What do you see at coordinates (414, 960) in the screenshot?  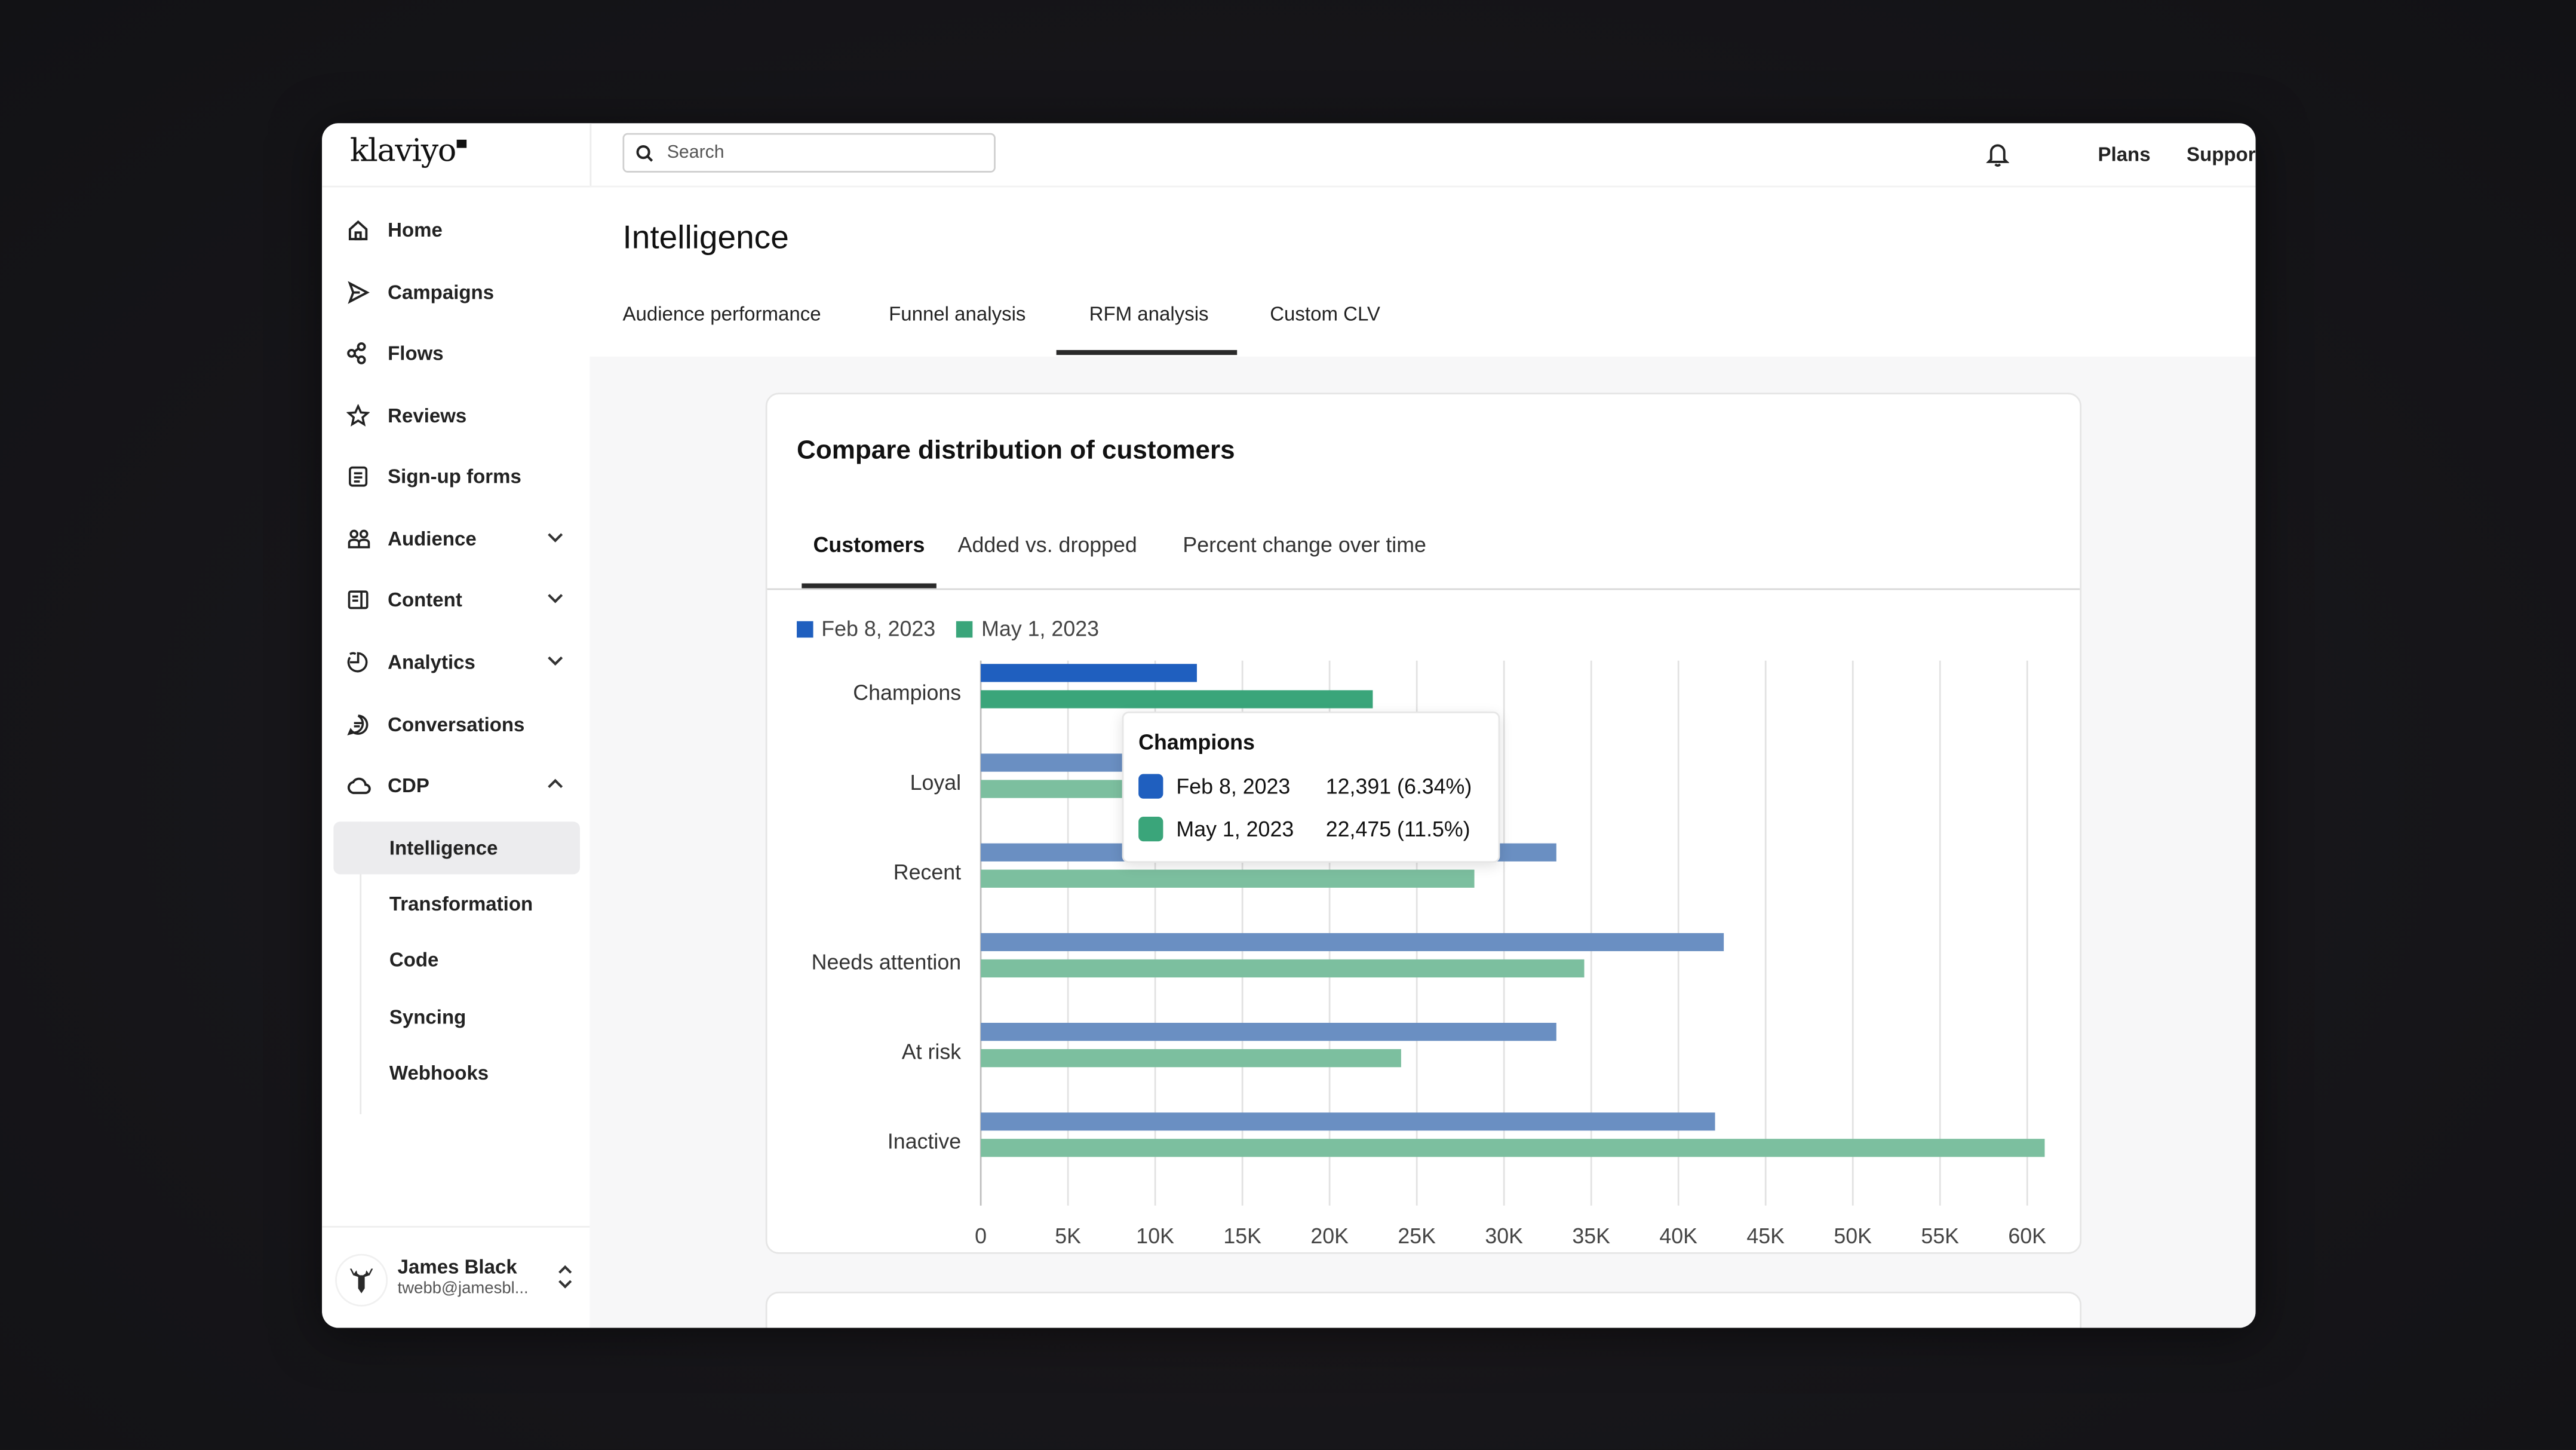 I see `sidebar-subitem-label: Code` at bounding box center [414, 960].